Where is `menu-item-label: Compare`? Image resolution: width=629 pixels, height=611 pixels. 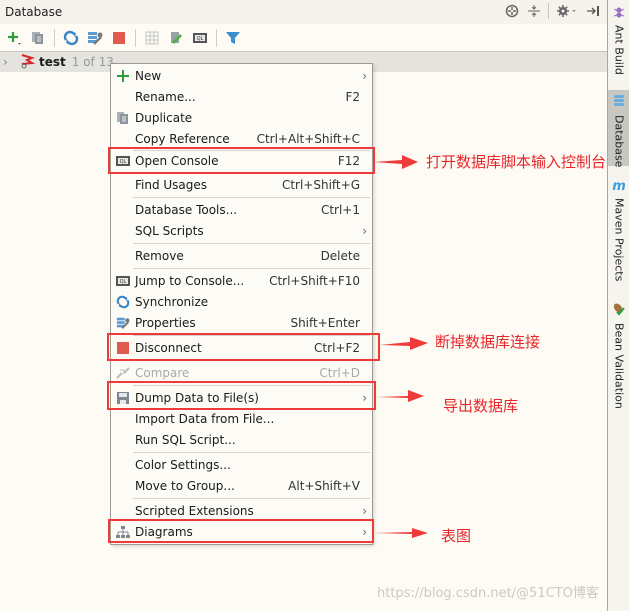 menu-item-label: Compare is located at coordinates (162, 372).